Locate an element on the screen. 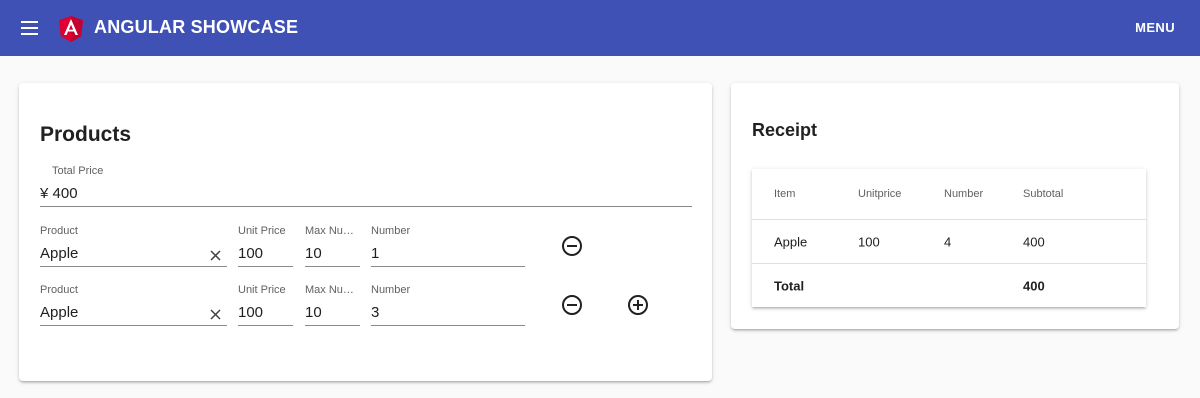  column-header-item: Item is located at coordinates (785, 194).